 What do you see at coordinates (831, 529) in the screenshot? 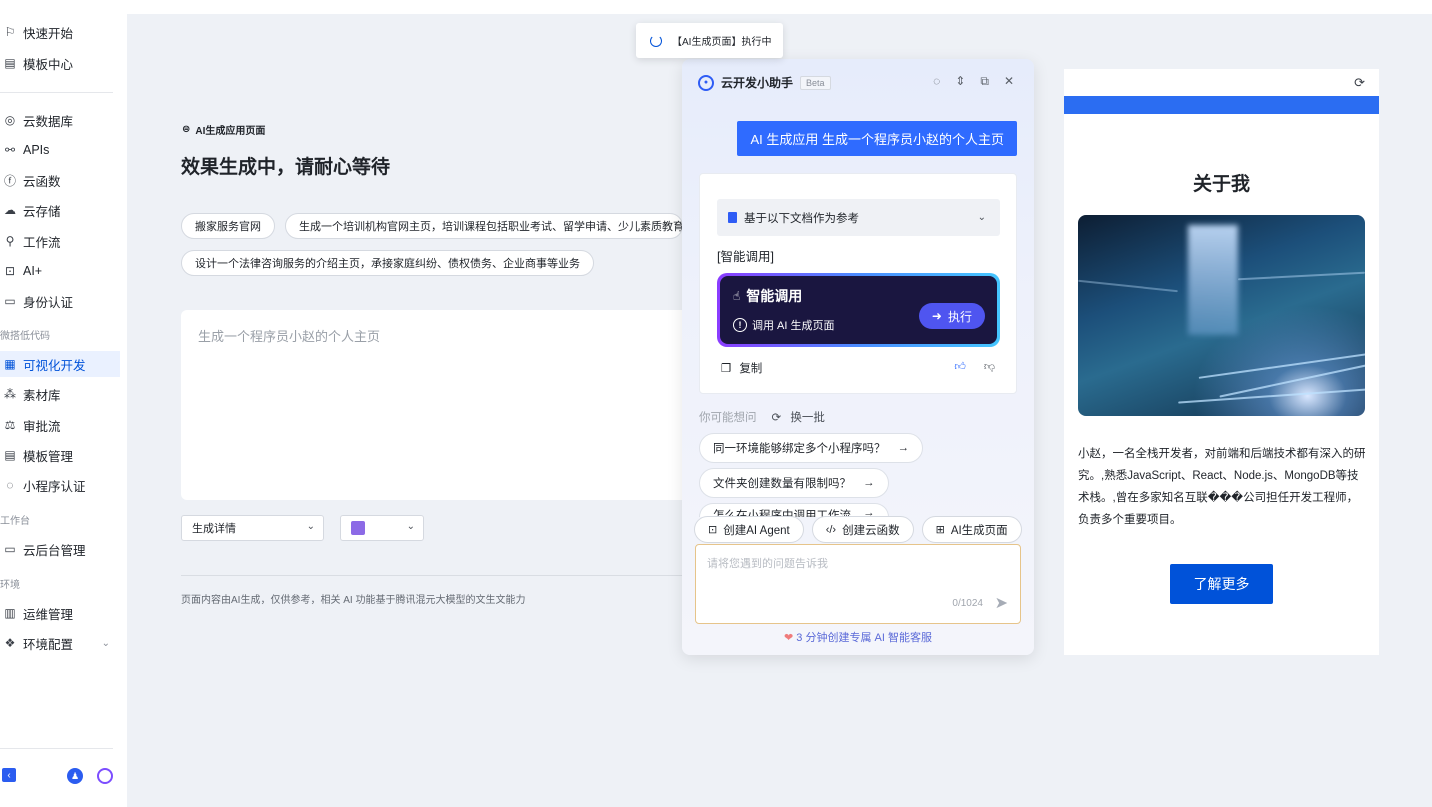
I see `code-icon: ‹/›` at bounding box center [831, 529].